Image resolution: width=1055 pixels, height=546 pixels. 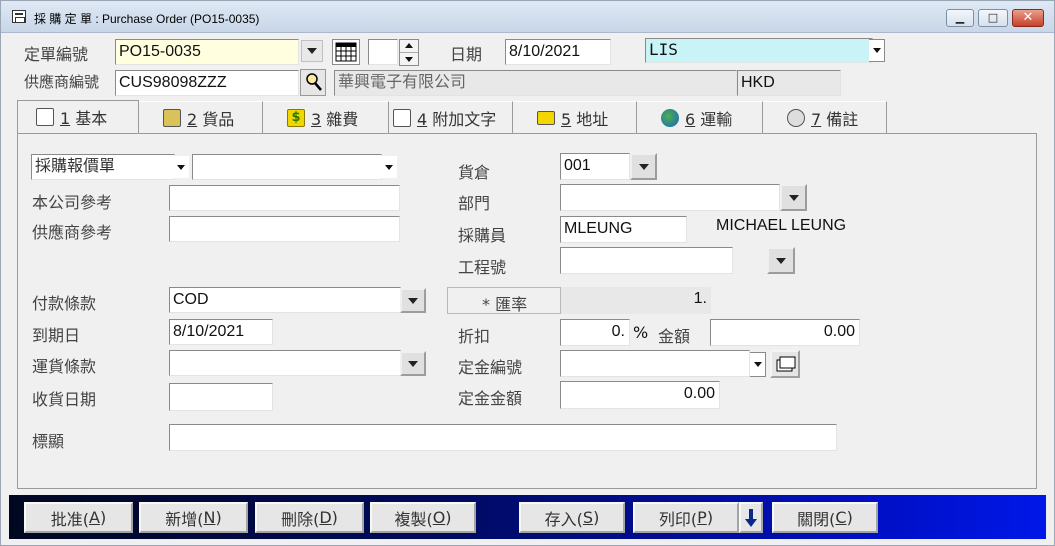 I want to click on tab-misc-charges-label: 3 雜費, so click(x=335, y=119).